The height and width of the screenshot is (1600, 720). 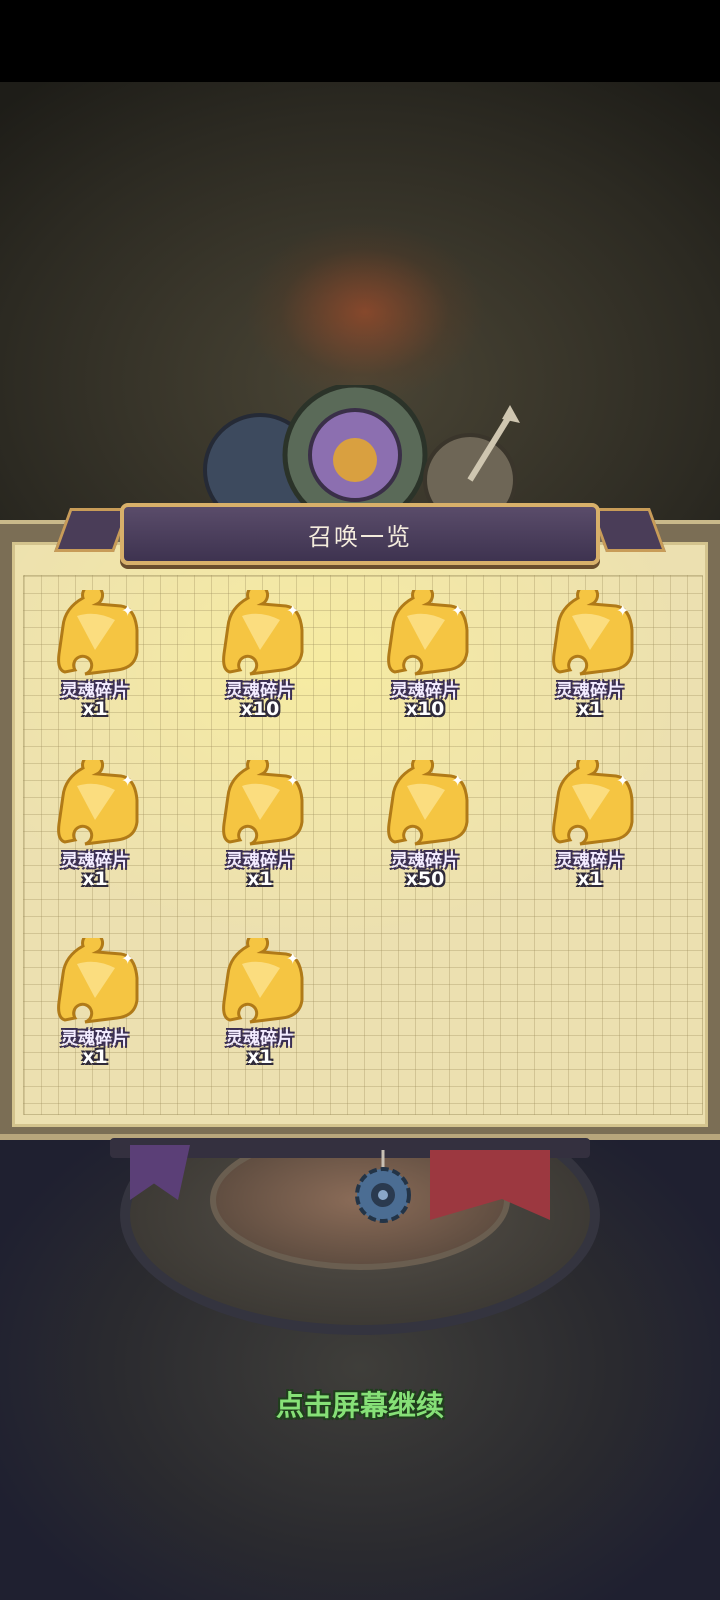 What do you see at coordinates (383, 1186) in the screenshot?
I see `gear-icon` at bounding box center [383, 1186].